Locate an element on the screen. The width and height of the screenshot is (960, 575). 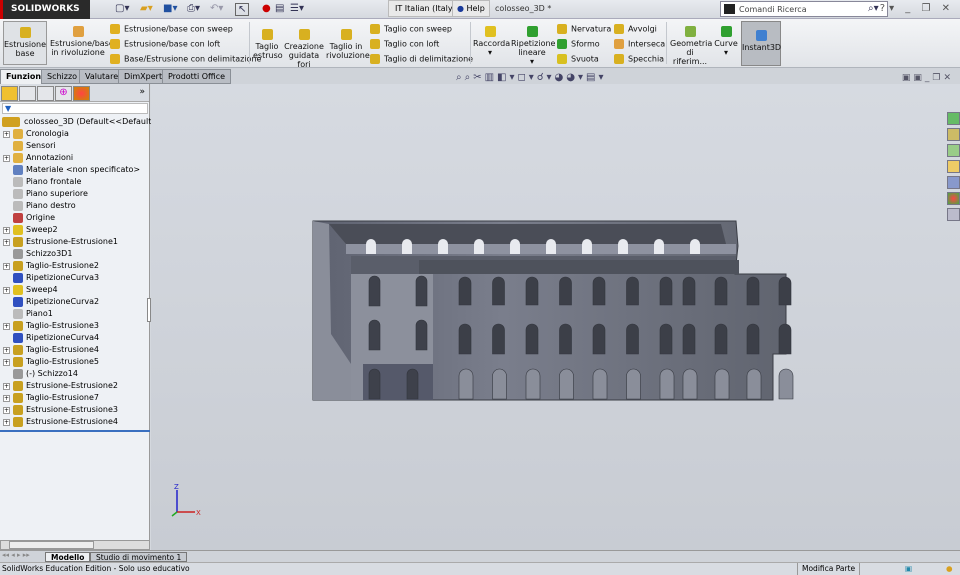
rib-button: Nervatura is located at coordinates (584, 29).